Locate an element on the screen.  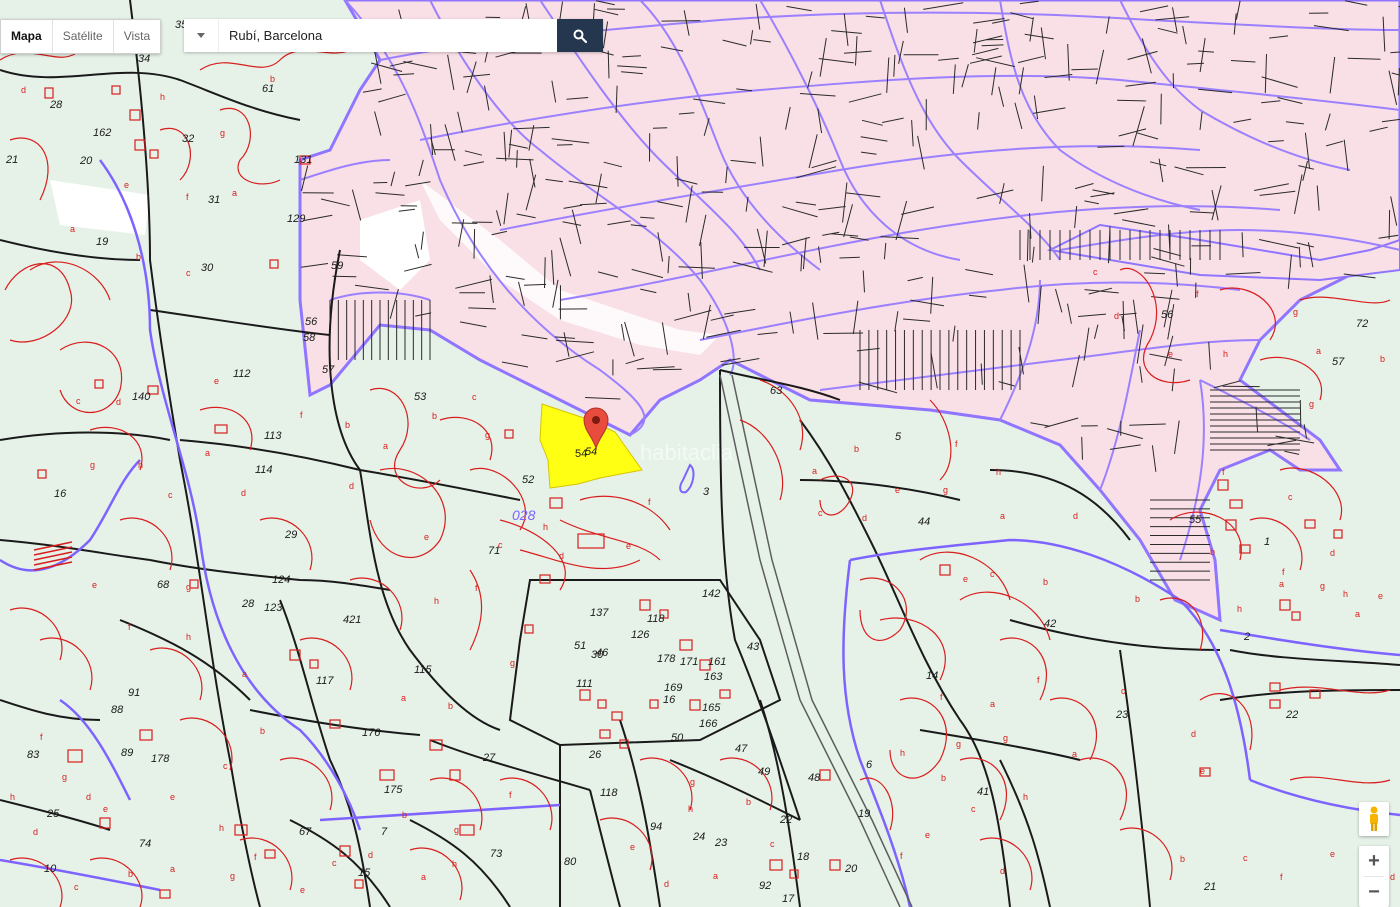
parcel-number-label: 2 is located at coordinates (1246, 637).